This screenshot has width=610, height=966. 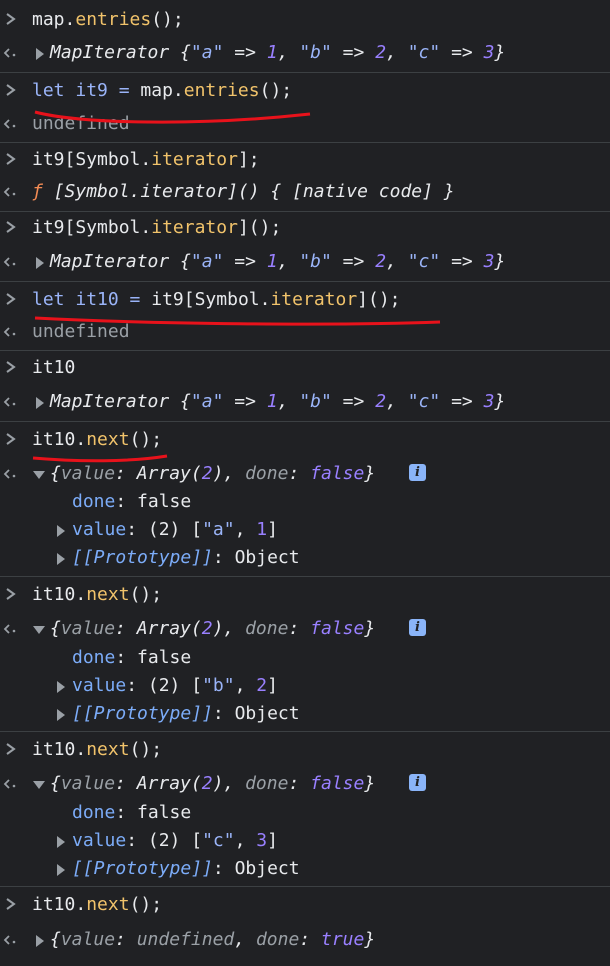 I want to click on object-property-row: value: (2) ["c", 3], so click(x=305, y=841).